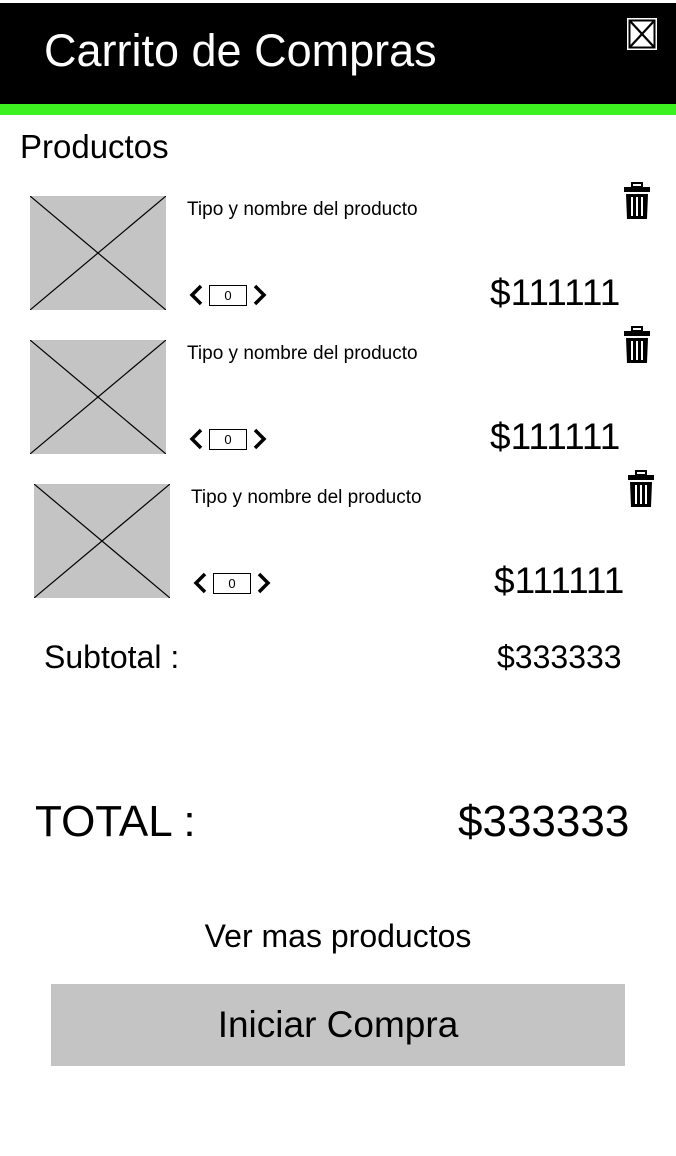 The height and width of the screenshot is (1156, 676). What do you see at coordinates (338, 1025) in the screenshot?
I see `checkout-button: Iniciar Compra` at bounding box center [338, 1025].